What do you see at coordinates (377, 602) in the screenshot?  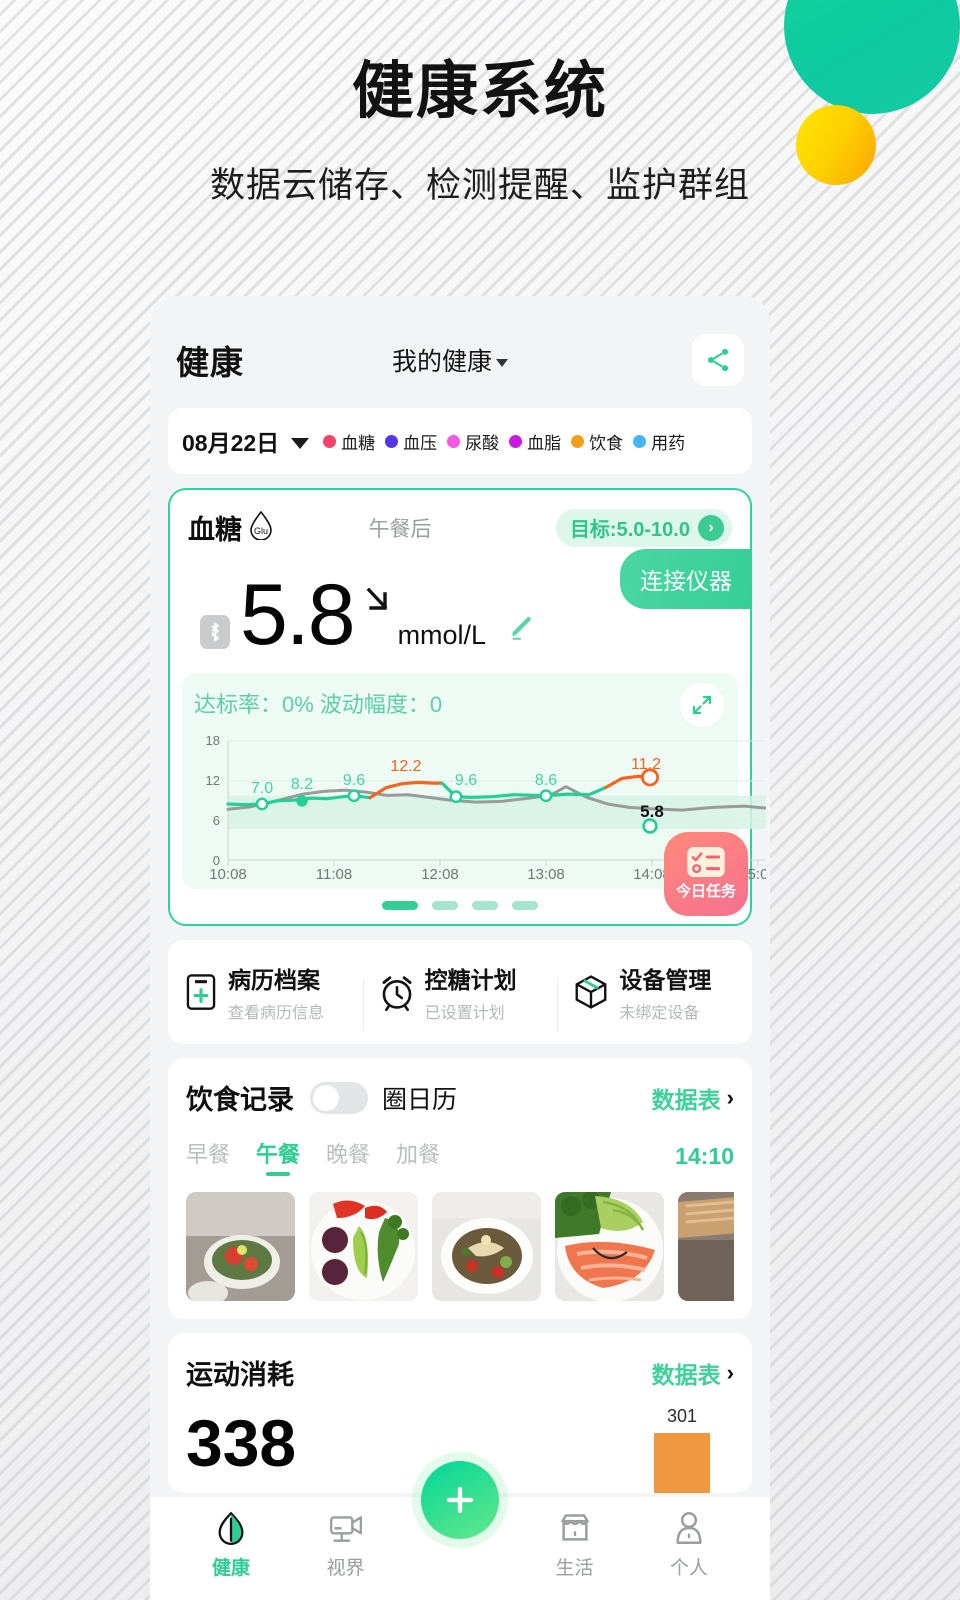 I see `trend-down-arrow-icon` at bounding box center [377, 602].